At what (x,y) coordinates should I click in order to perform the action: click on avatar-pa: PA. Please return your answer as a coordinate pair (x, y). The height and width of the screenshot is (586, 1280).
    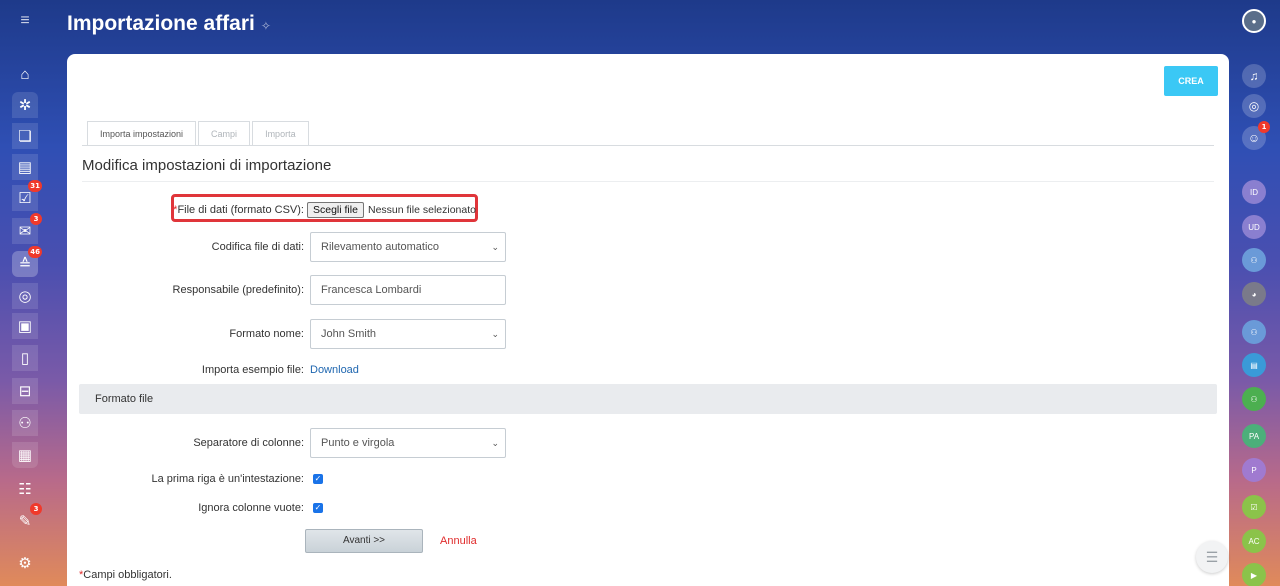
    Looking at the image, I should click on (1254, 436).